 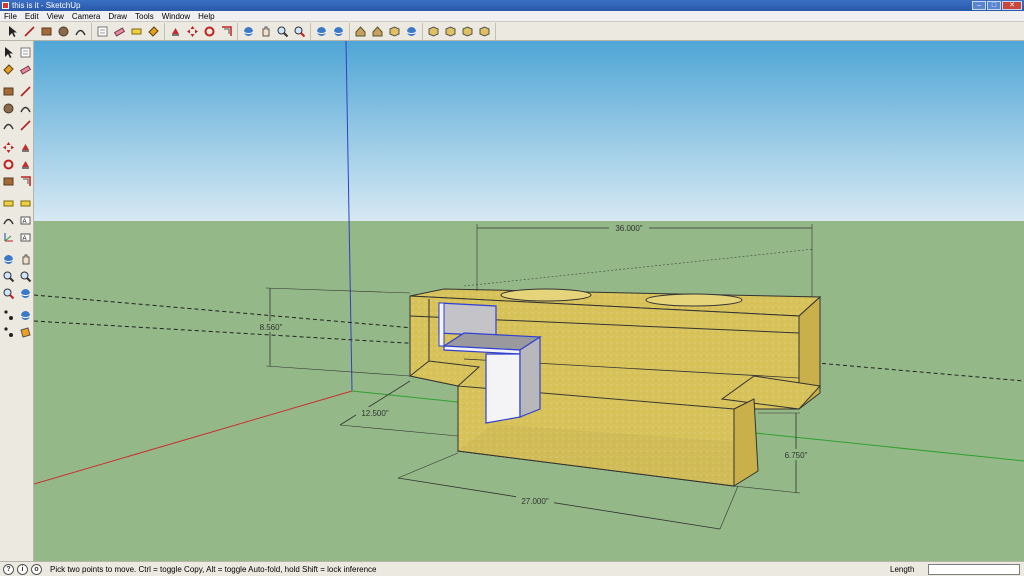 I want to click on share-model-button, so click(x=377, y=31).